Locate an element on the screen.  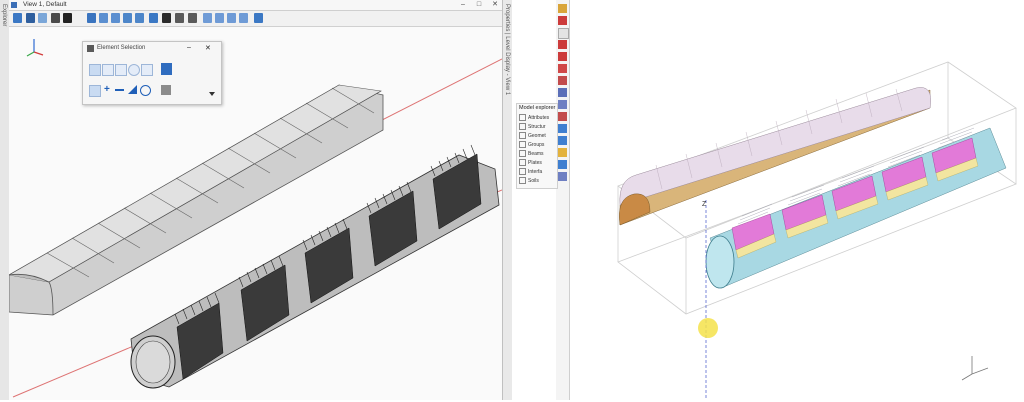
shape-select-icon is located at coordinates (121, 70).